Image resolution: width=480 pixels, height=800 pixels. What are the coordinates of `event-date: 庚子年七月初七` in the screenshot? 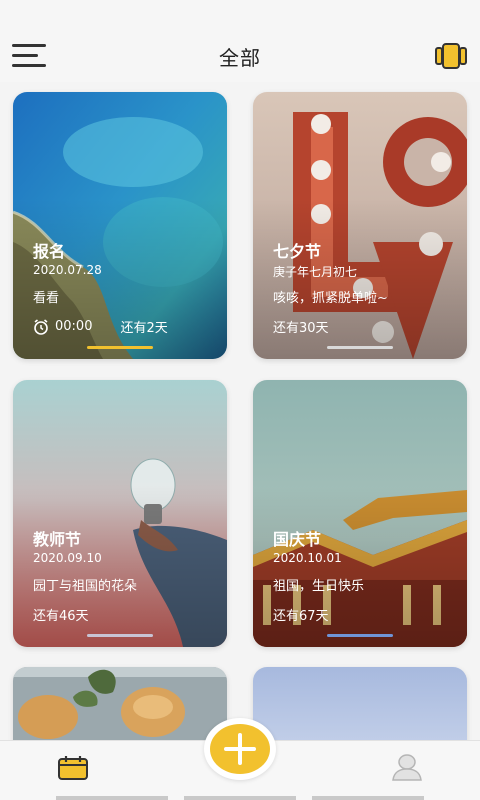 It's located at (315, 272).